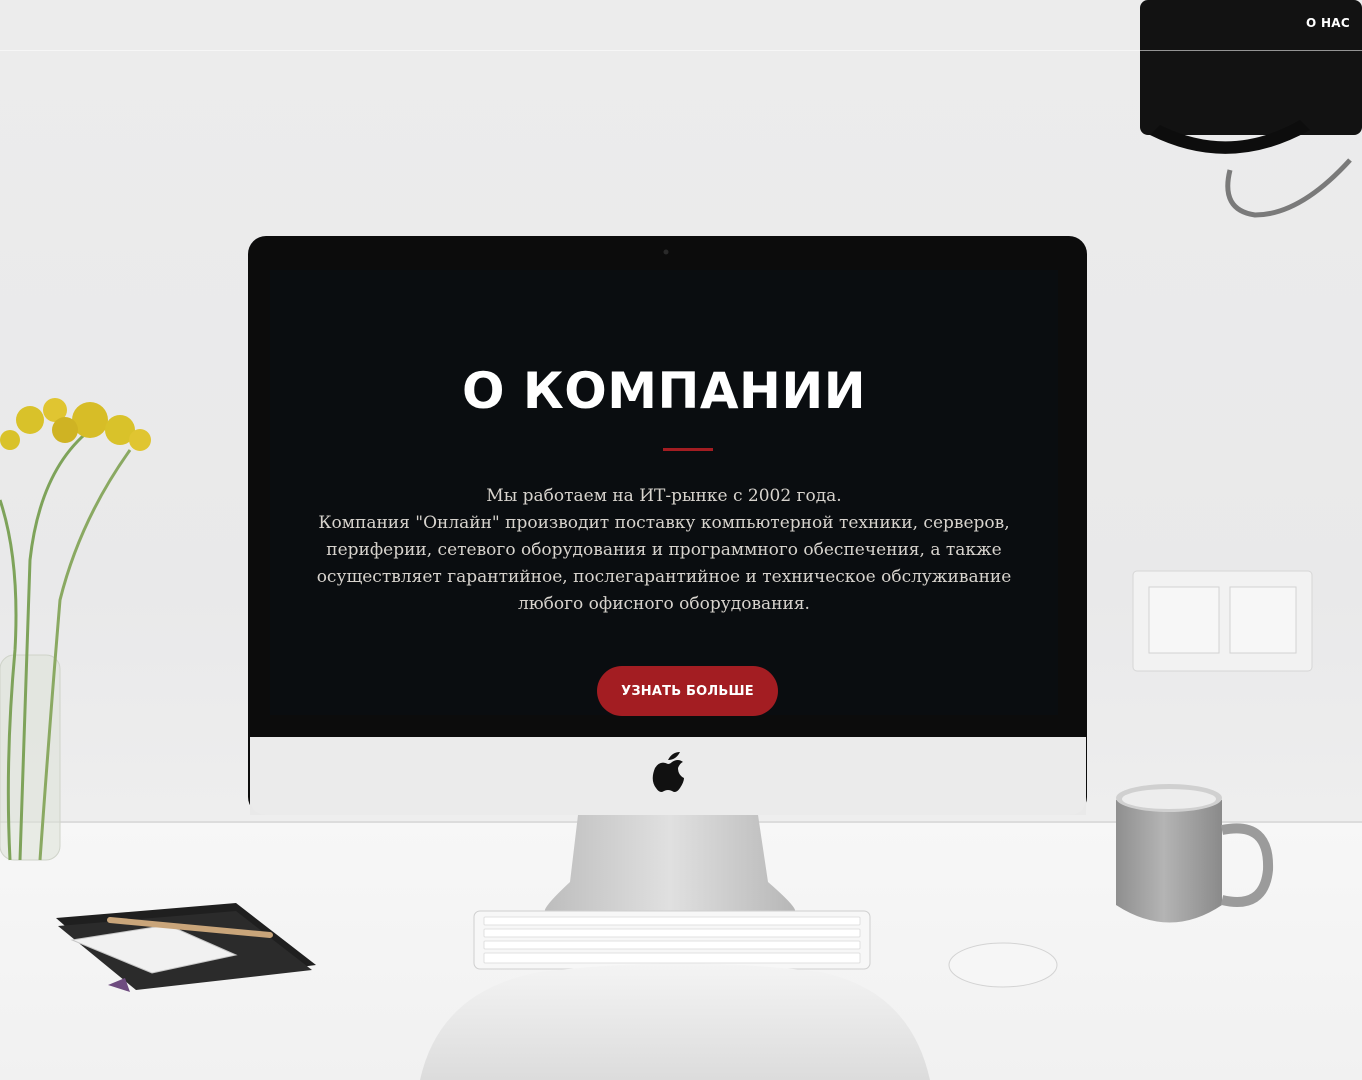 This screenshot has width=1362, height=1080. What do you see at coordinates (1222, 621) in the screenshot?
I see `light-switch` at bounding box center [1222, 621].